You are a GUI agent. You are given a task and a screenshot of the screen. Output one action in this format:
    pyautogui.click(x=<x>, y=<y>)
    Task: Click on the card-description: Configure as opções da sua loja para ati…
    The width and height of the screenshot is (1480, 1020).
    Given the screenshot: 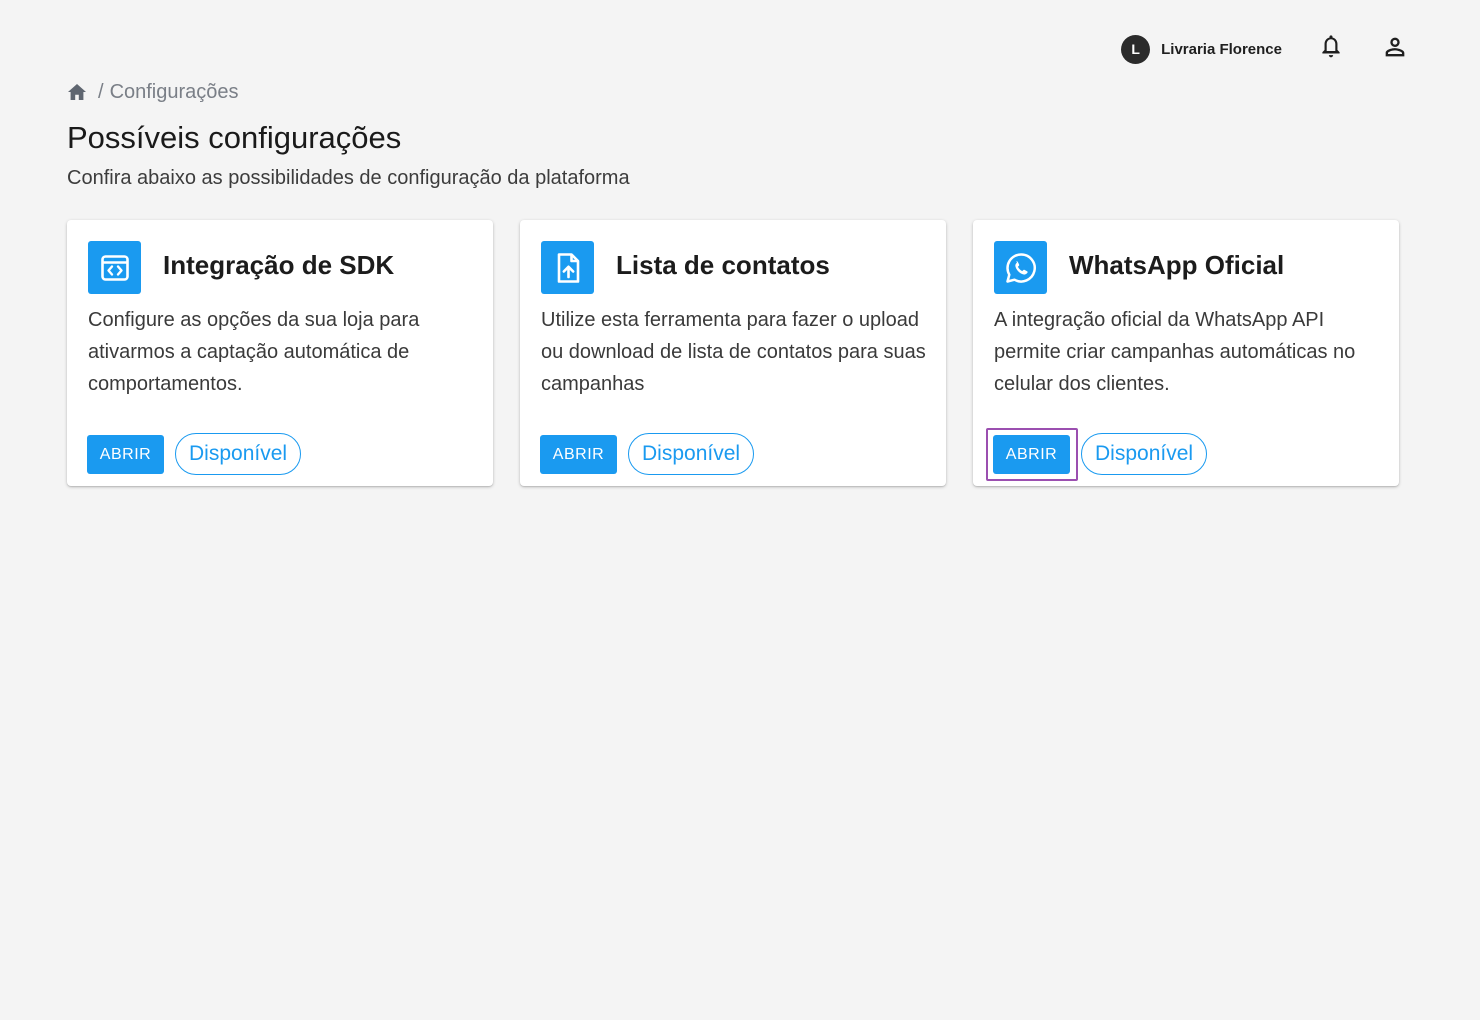 What is the action you would take?
    pyautogui.click(x=254, y=352)
    